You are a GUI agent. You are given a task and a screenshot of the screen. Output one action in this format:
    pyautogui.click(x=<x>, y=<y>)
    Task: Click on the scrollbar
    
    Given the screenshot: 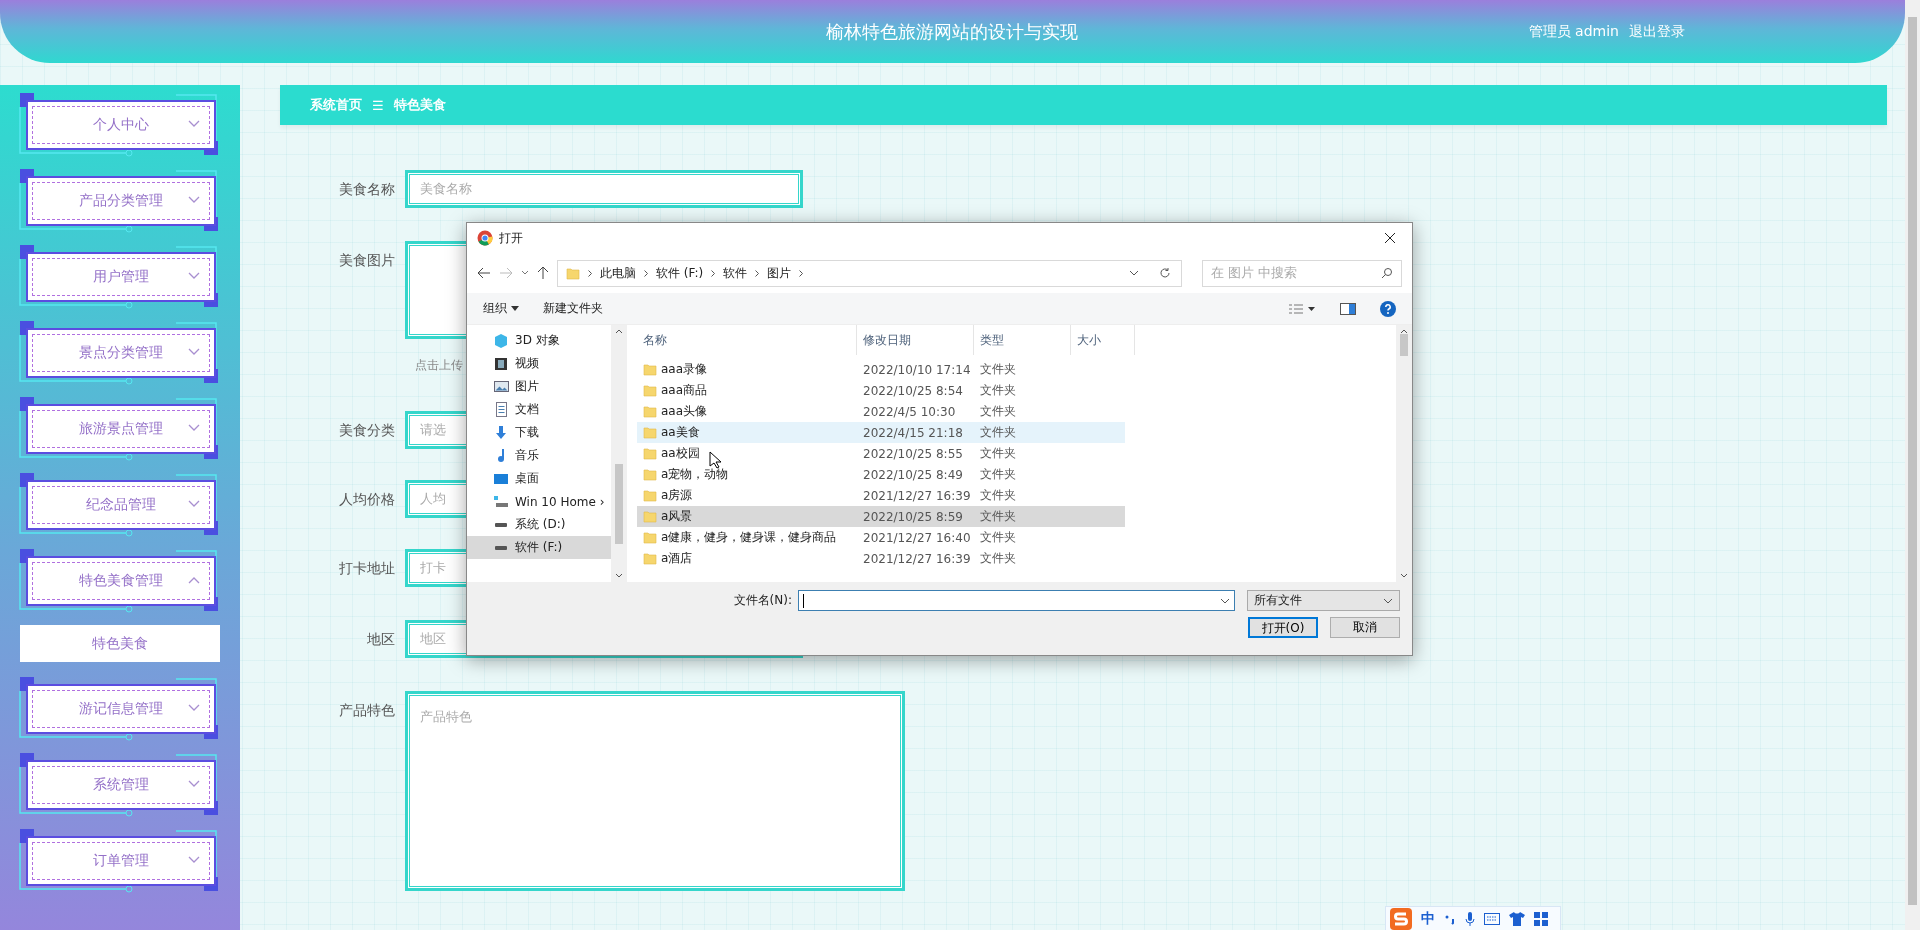 What is the action you would take?
    pyautogui.click(x=1912, y=465)
    